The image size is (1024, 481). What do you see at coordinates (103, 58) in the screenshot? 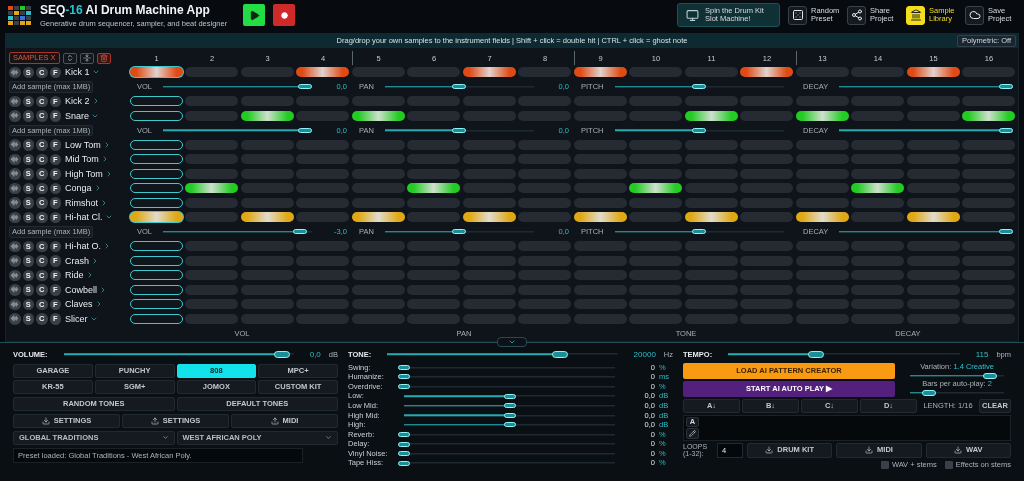
I see `delete-button` at bounding box center [103, 58].